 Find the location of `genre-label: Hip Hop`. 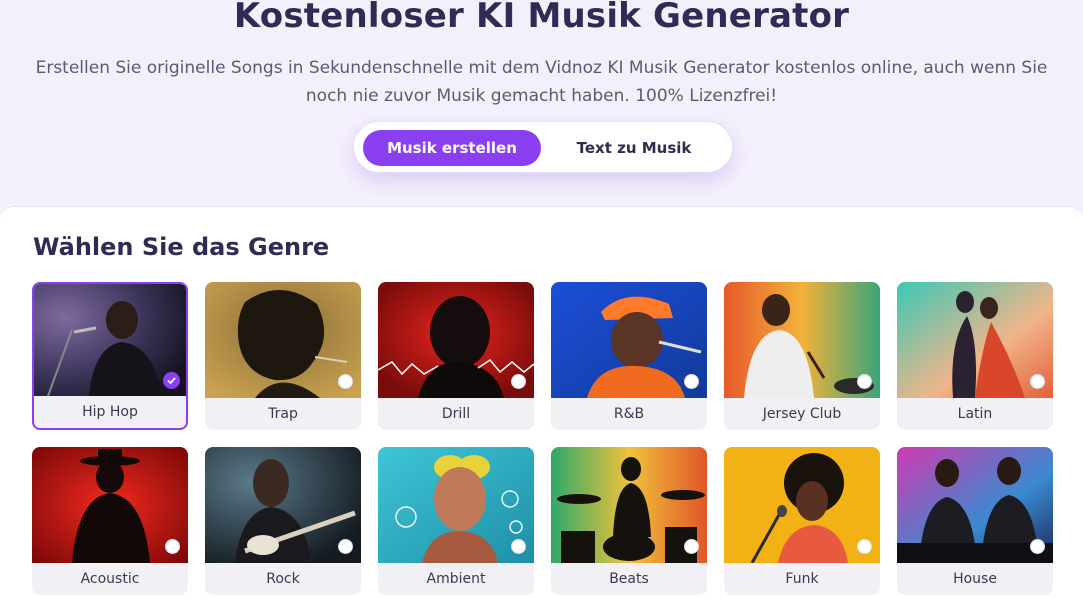

genre-label: Hip Hop is located at coordinates (110, 412).